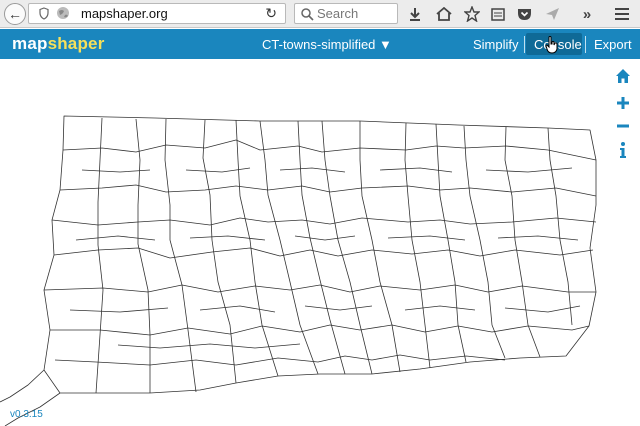 This screenshot has height=426, width=640. What do you see at coordinates (623, 103) in the screenshot?
I see `zoom-in-icon` at bounding box center [623, 103].